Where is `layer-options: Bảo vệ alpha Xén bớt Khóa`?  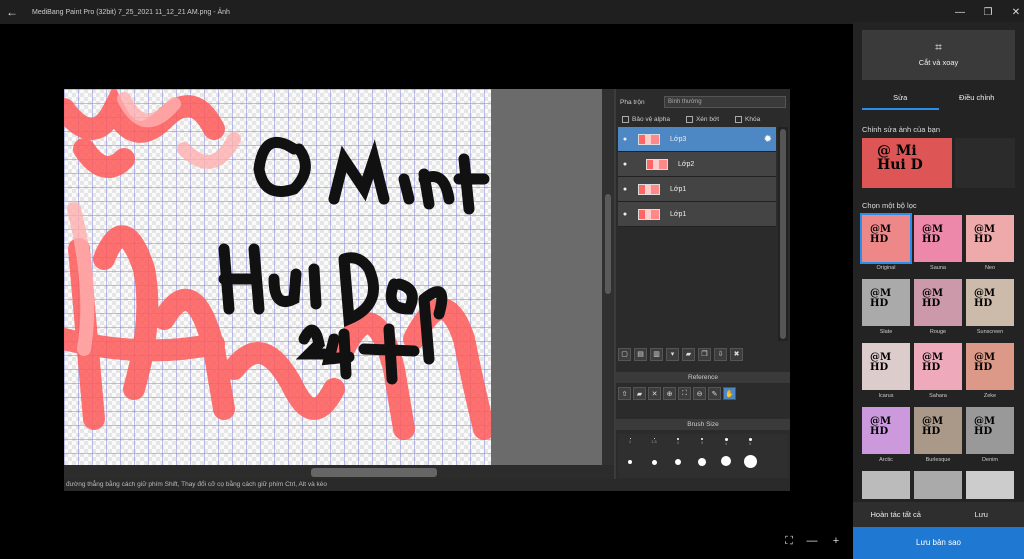 layer-options: Bảo vệ alpha Xén bớt Khóa is located at coordinates (703, 119).